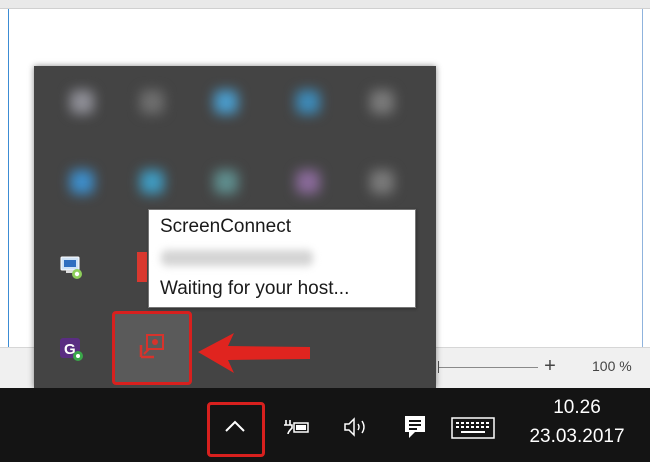  What do you see at coordinates (577, 425) in the screenshot?
I see `taskbar-clock: 10.26 23.03.2017` at bounding box center [577, 425].